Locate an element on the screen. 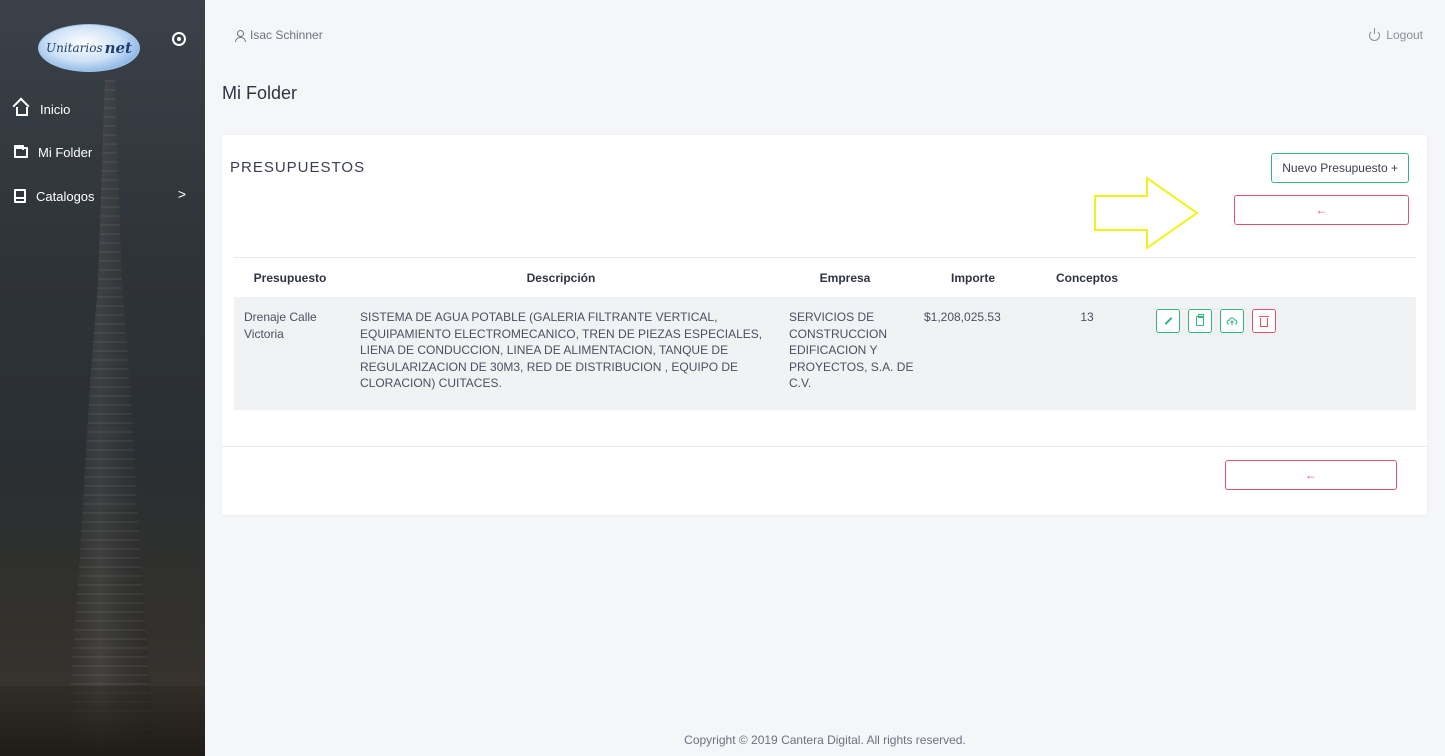 This screenshot has width=1445, height=756. upload-button is located at coordinates (1232, 321).